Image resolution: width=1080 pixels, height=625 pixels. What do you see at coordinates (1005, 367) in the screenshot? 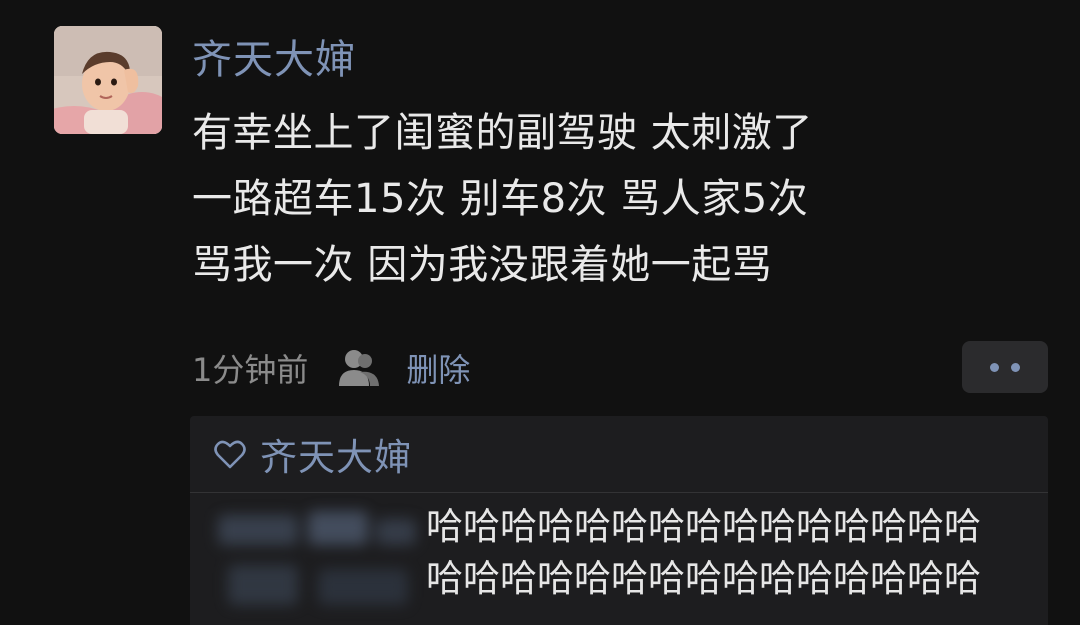
I see `more-button` at bounding box center [1005, 367].